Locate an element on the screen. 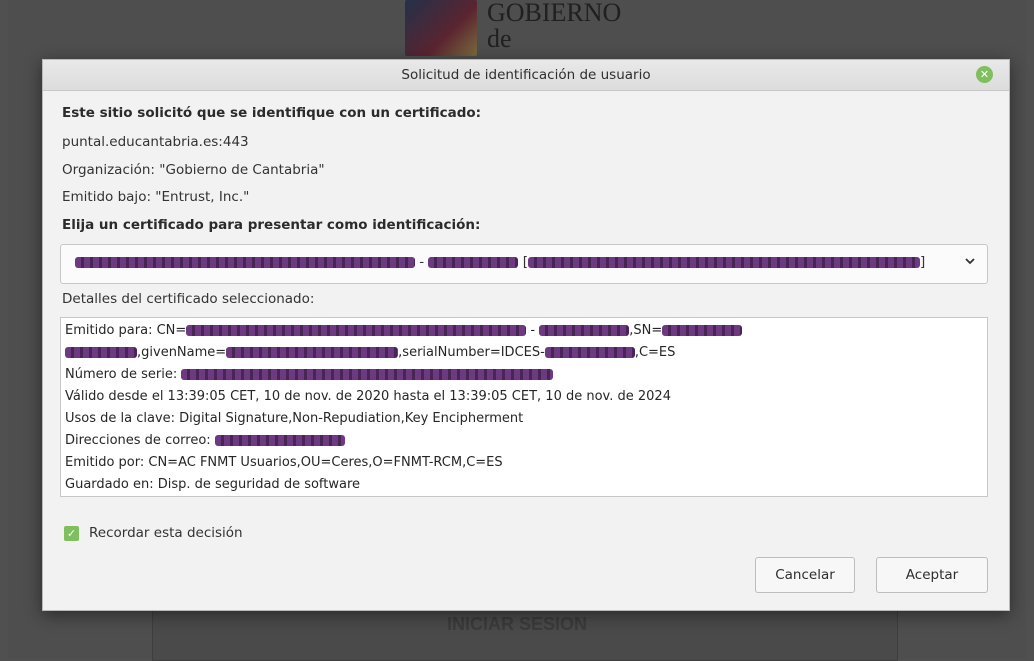  check-icon: ✓ is located at coordinates (71, 533).